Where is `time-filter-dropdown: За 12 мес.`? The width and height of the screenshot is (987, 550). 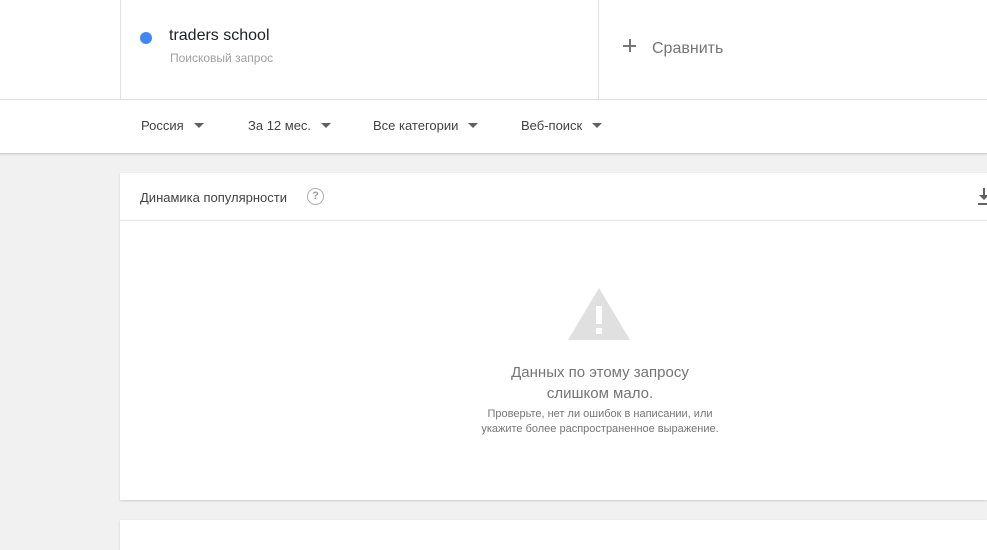
time-filter-dropdown: За 12 мес. is located at coordinates (290, 127).